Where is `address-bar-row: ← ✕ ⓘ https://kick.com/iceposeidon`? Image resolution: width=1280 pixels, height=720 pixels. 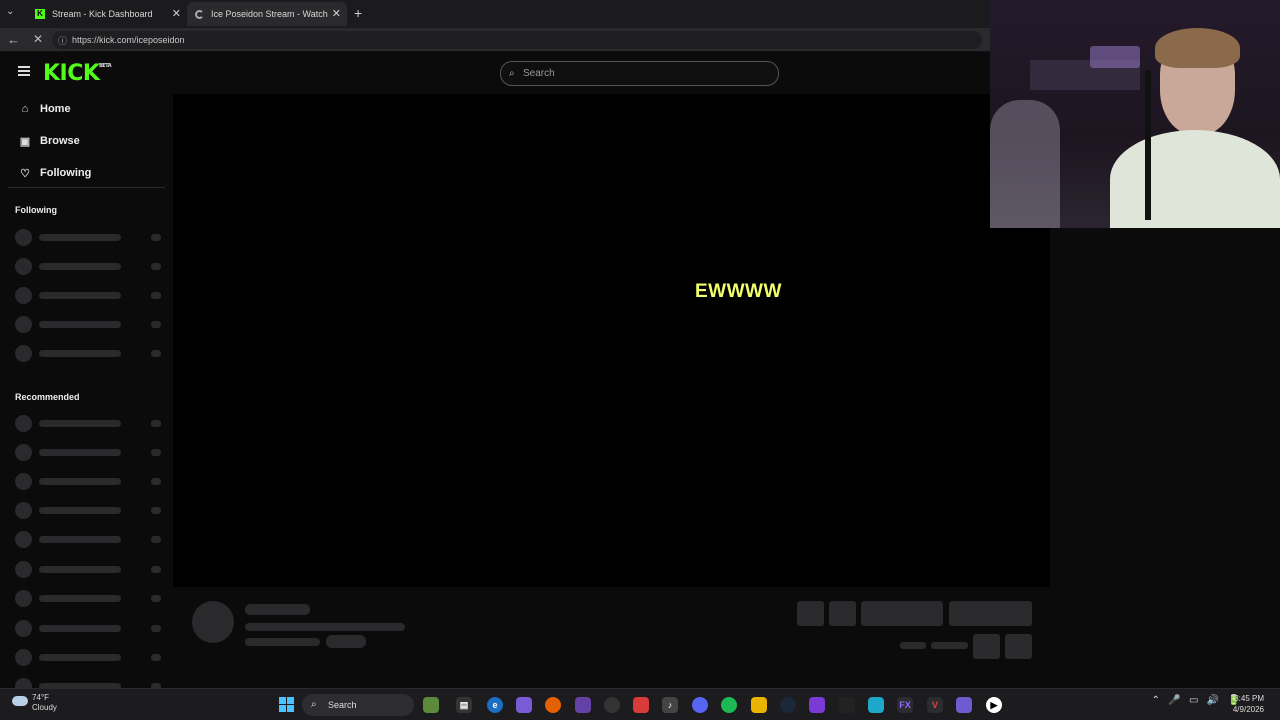
address-bar-row: ← ✕ ⓘ https://kick.com/iceposeidon is located at coordinates (495, 40).